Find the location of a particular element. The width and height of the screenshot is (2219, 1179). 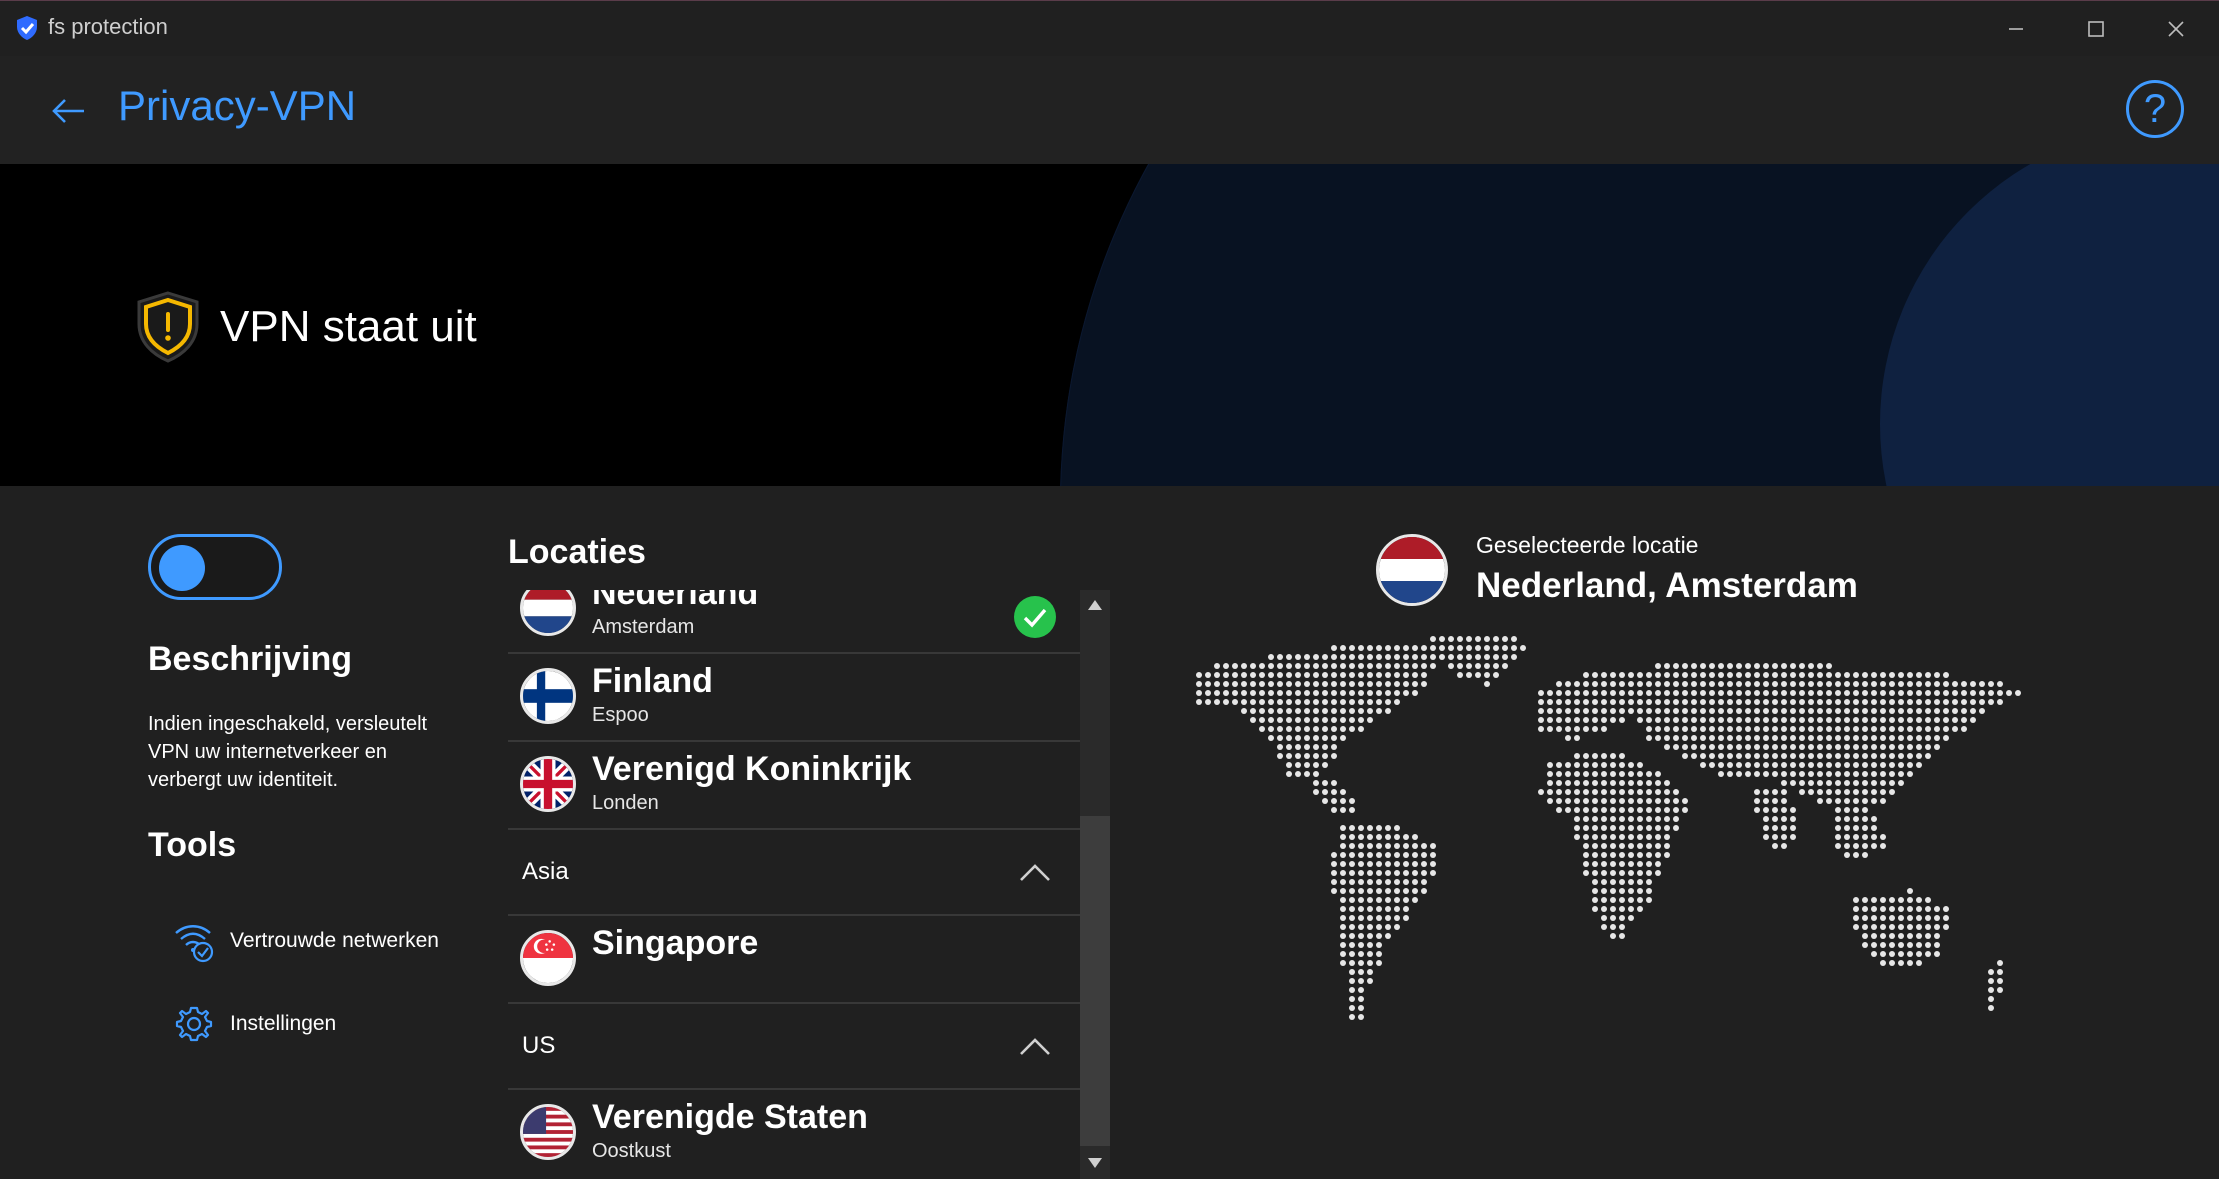

scroll-thumb is located at coordinates (1095, 981).